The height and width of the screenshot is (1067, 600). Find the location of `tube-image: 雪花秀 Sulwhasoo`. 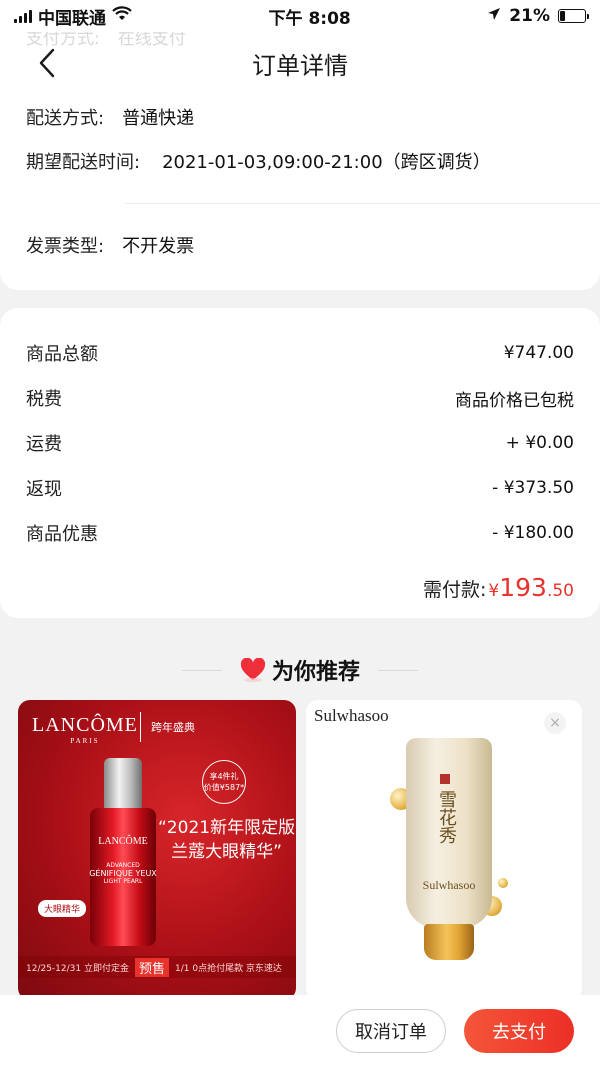

tube-image: 雪花秀 Sulwhasoo is located at coordinates (449, 849).